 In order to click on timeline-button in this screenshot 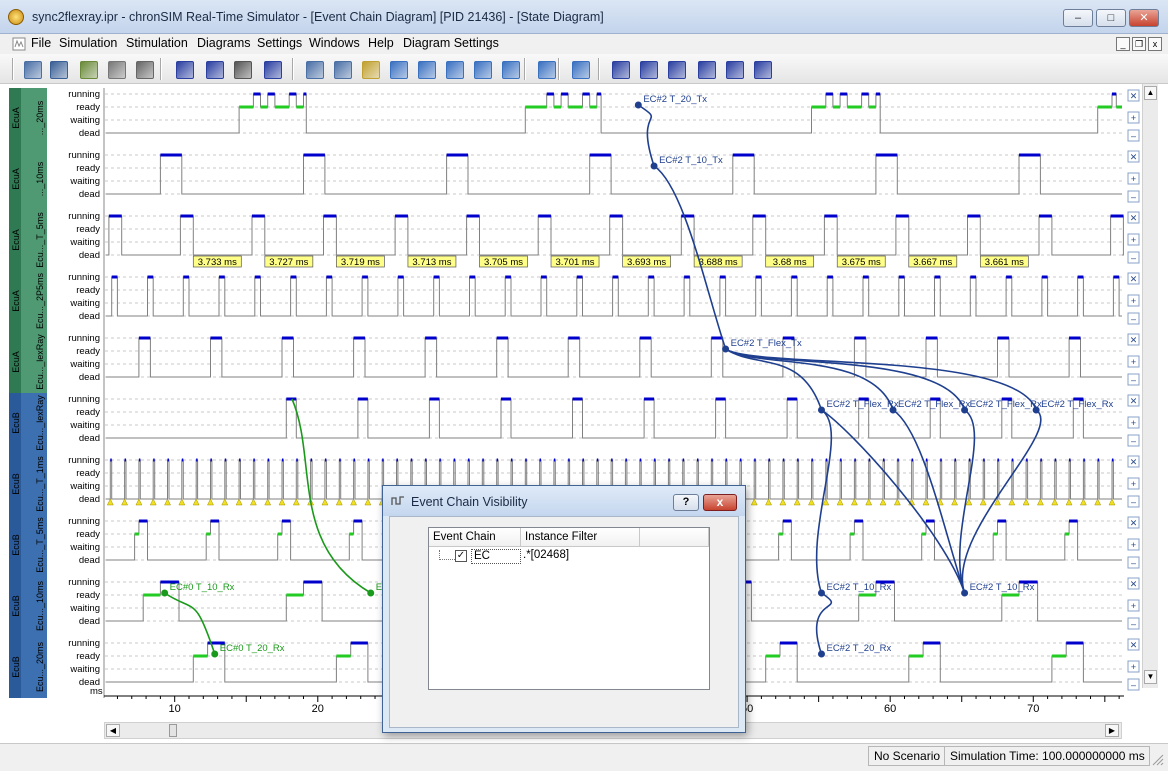, I will do `click(482, 69)`.